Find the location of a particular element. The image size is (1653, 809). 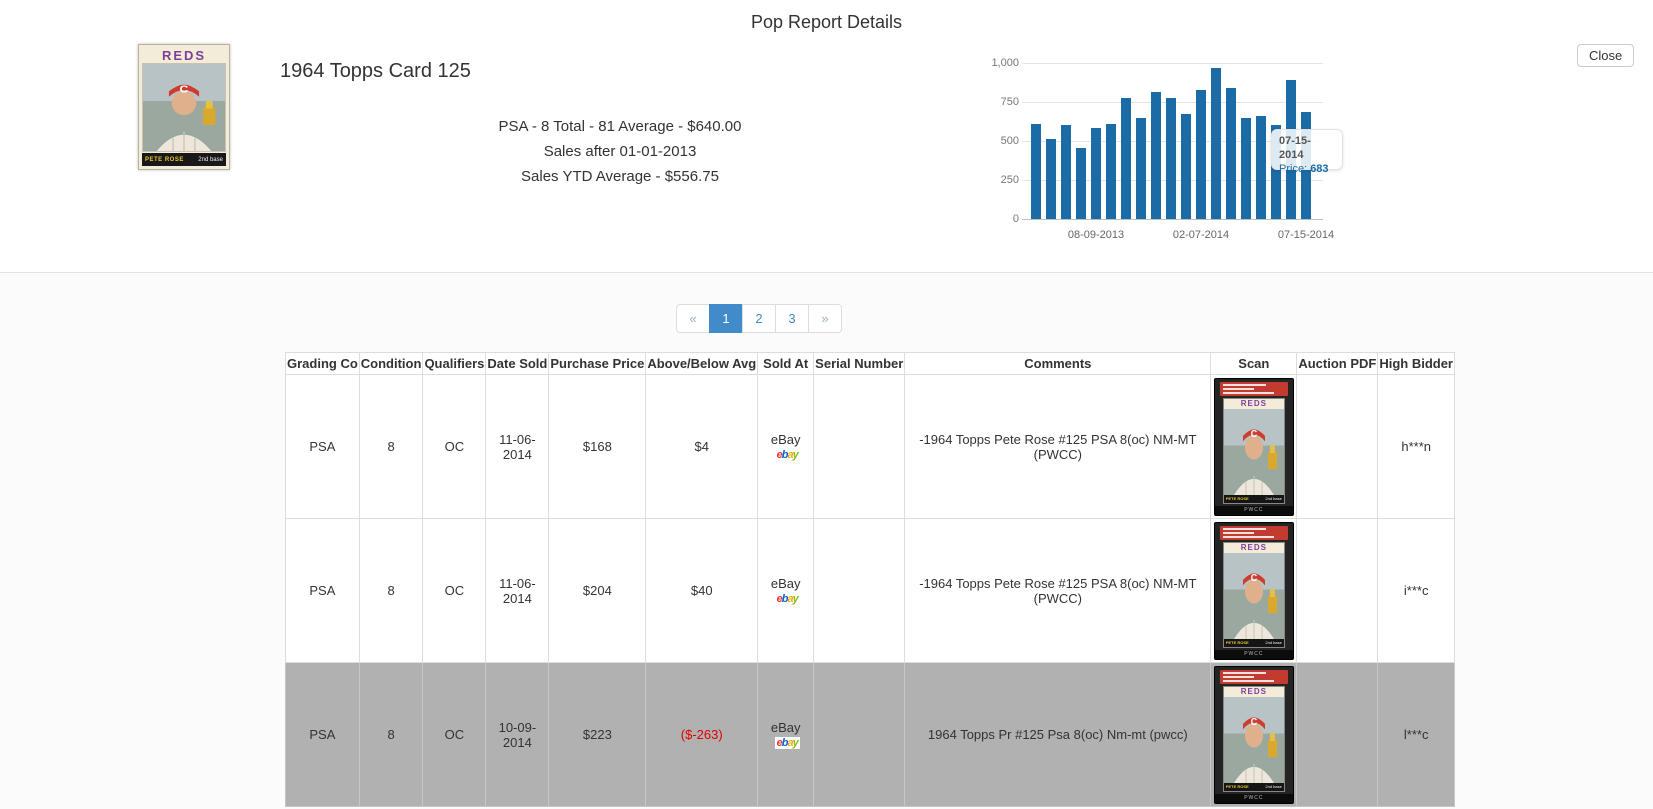

cell-high-bidder: i***c is located at coordinates (1416, 590).